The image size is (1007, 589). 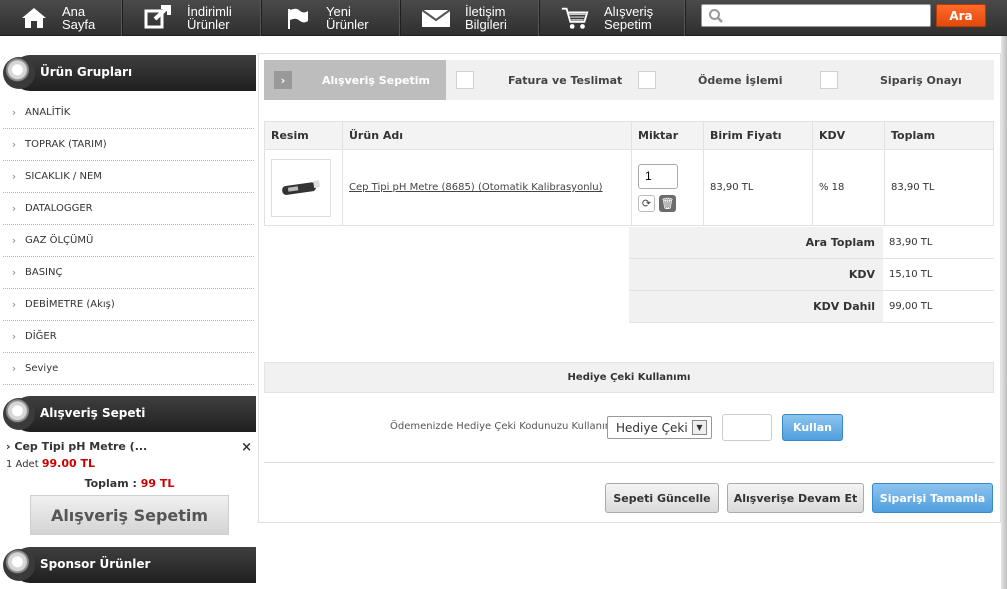 I want to click on complete-order-button: Siparişi Tamamla, so click(x=932, y=498).